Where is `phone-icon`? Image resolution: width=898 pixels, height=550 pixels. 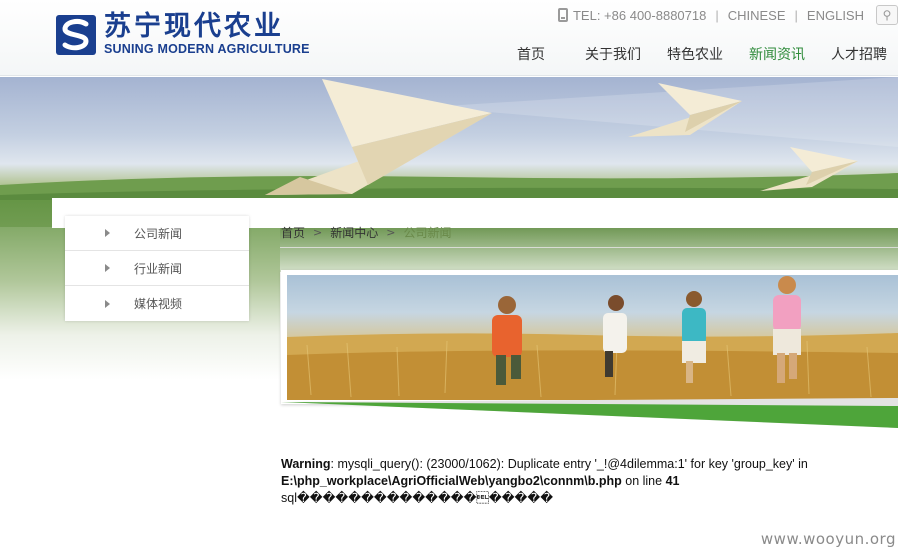 phone-icon is located at coordinates (562, 15).